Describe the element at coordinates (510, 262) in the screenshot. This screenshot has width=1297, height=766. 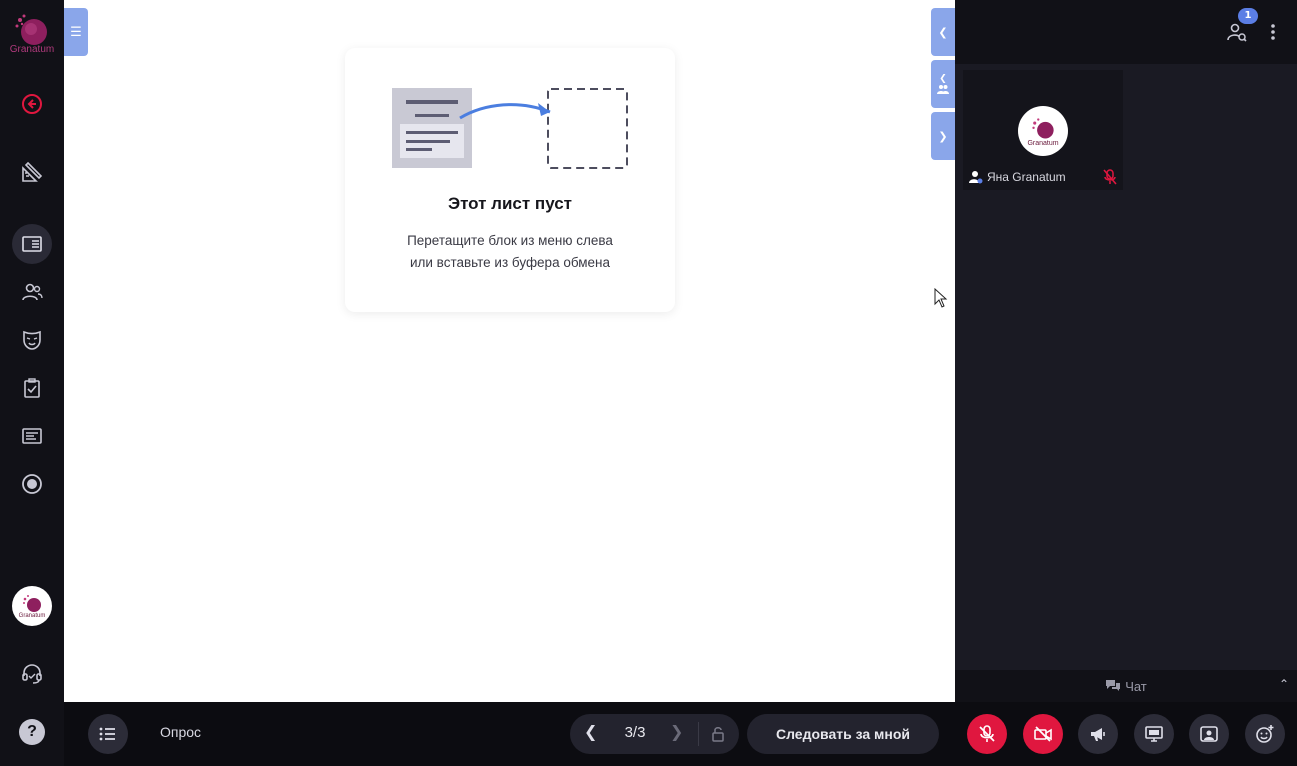
I see `empty-desc-line2: или вставьте из буфера обмена` at that location.